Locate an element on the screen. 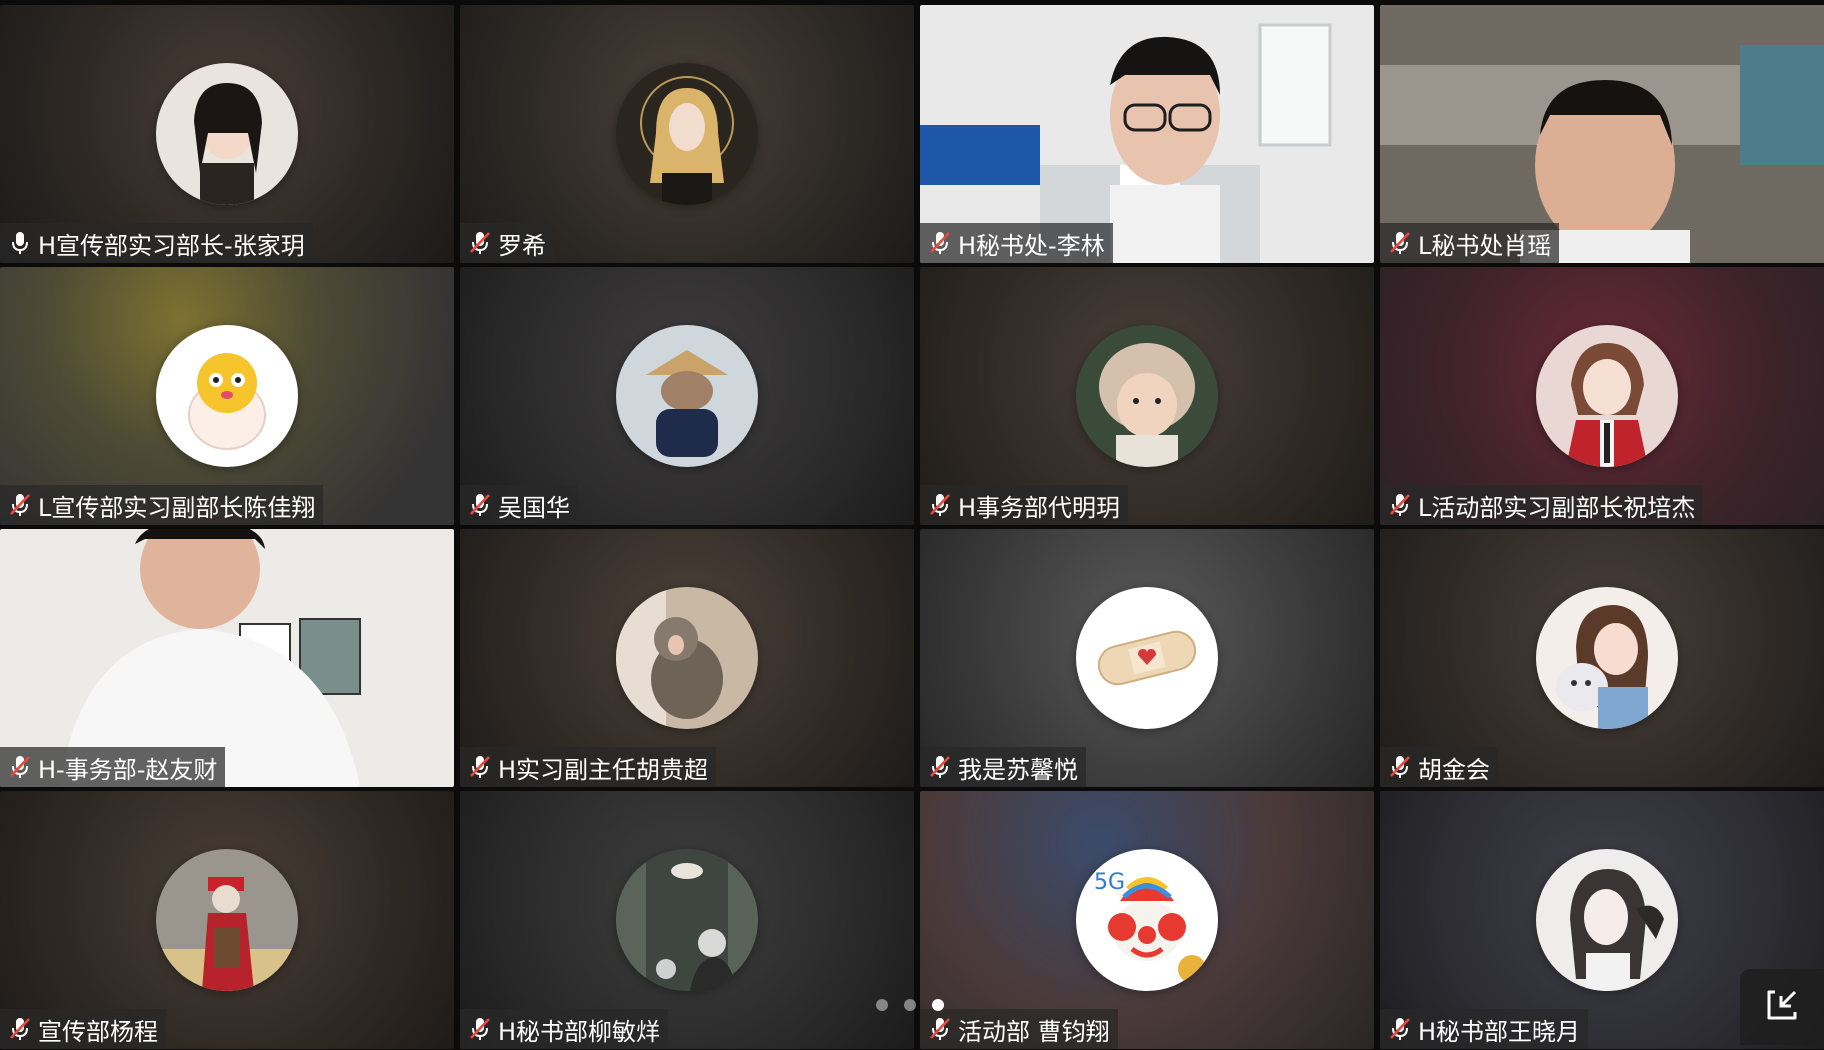 The image size is (1824, 1050). participant-tile: 罗希 is located at coordinates (687, 134).